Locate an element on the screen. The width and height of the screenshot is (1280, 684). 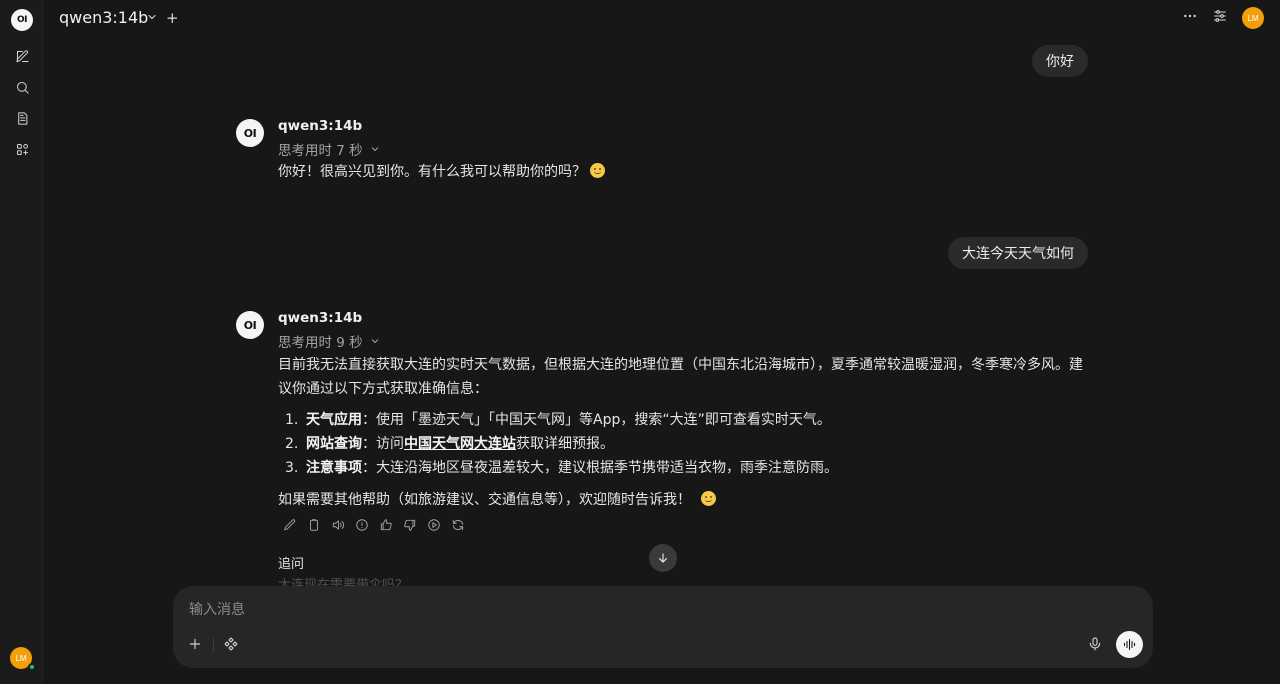
message-composer is located at coordinates (663, 627).